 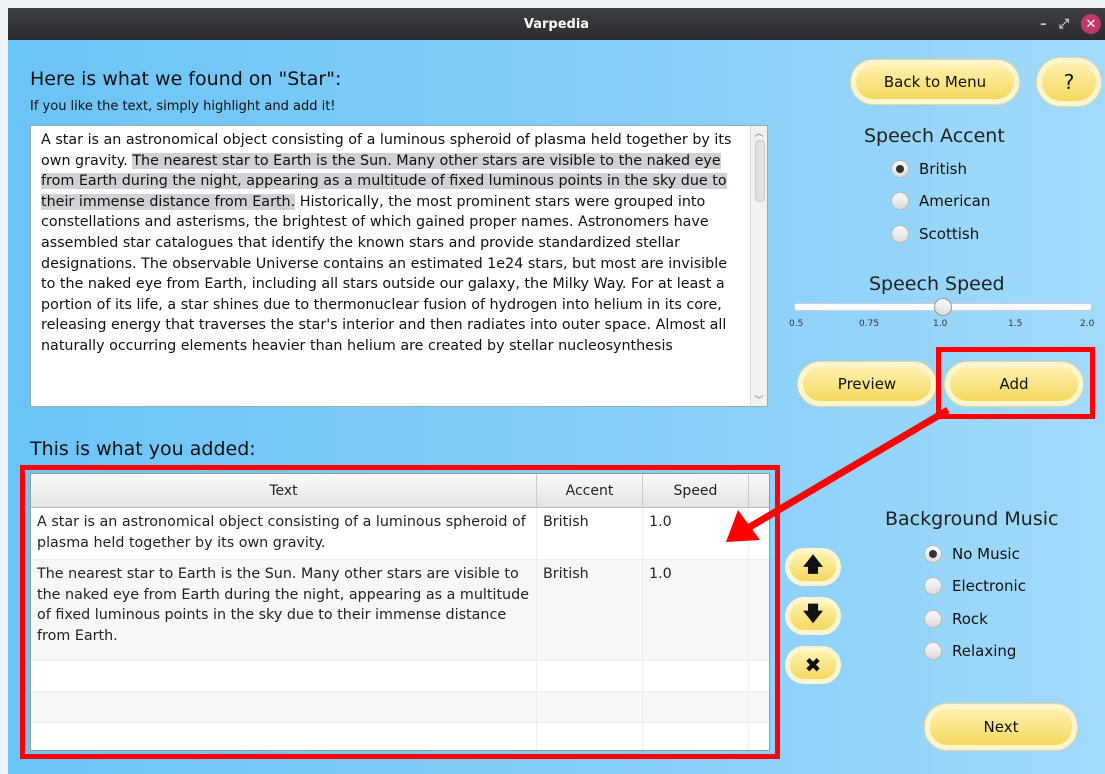 I want to click on help-button: ?, so click(x=1069, y=82).